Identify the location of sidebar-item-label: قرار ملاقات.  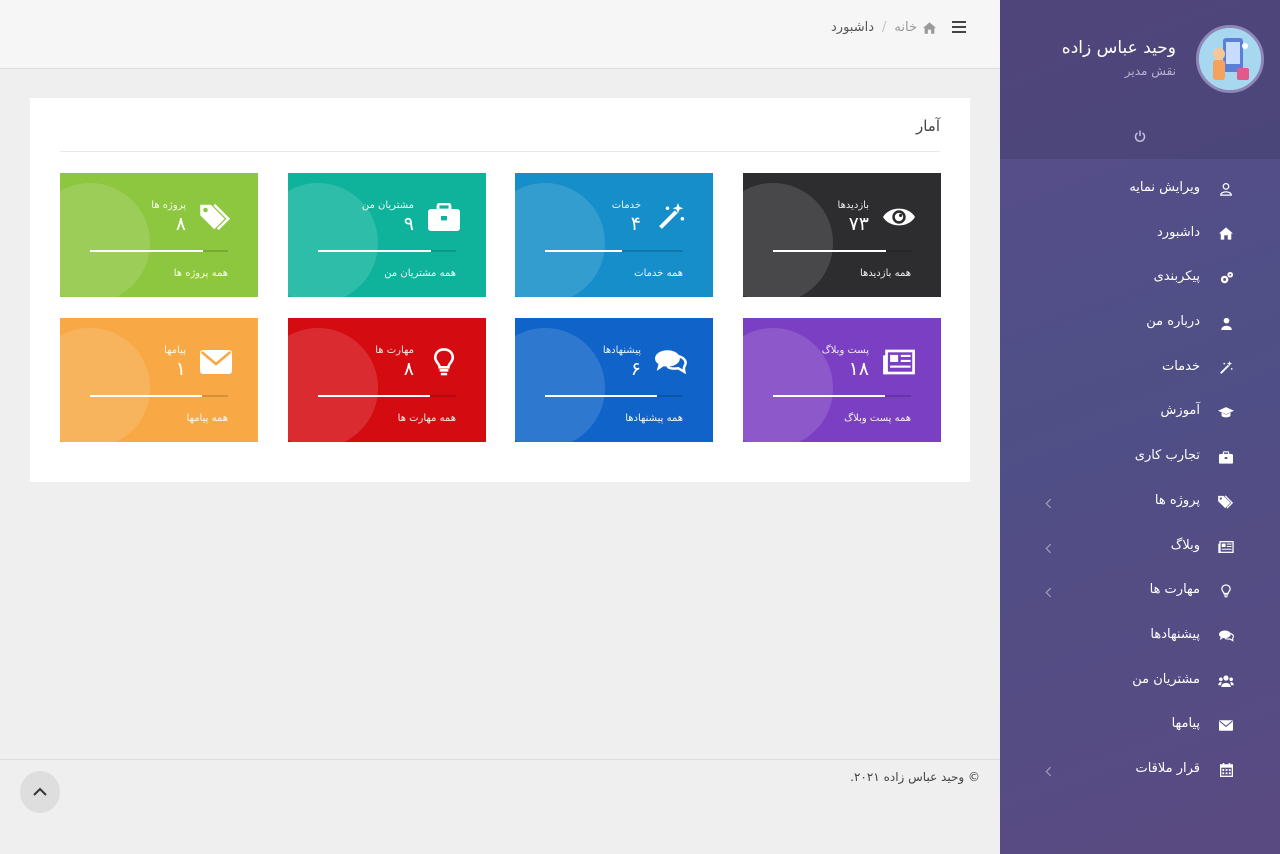
(1167, 768).